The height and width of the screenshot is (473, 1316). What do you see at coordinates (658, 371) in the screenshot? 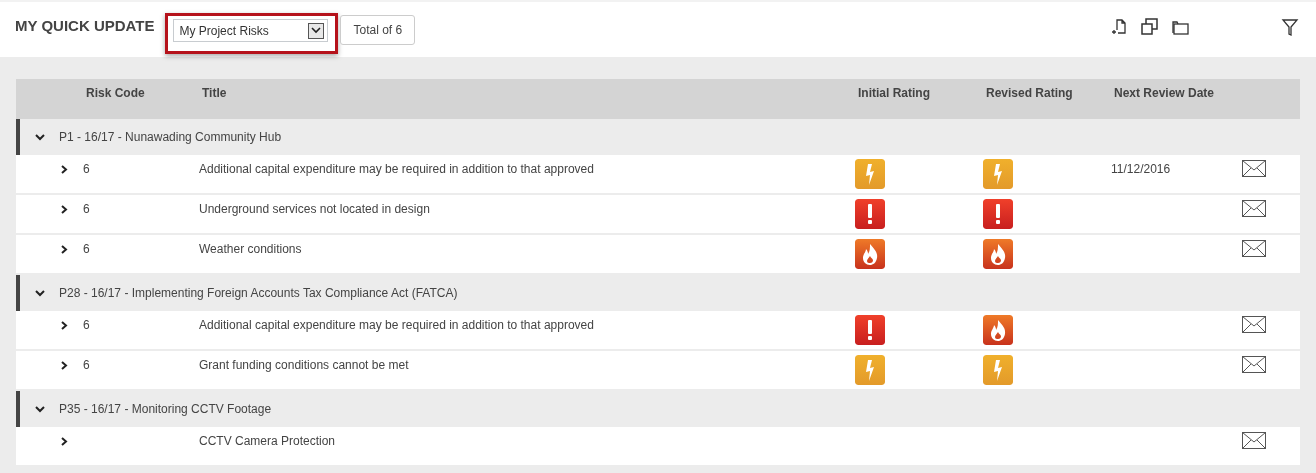
I see `risk-row: 6 Grant funding conditions cannot be met` at bounding box center [658, 371].